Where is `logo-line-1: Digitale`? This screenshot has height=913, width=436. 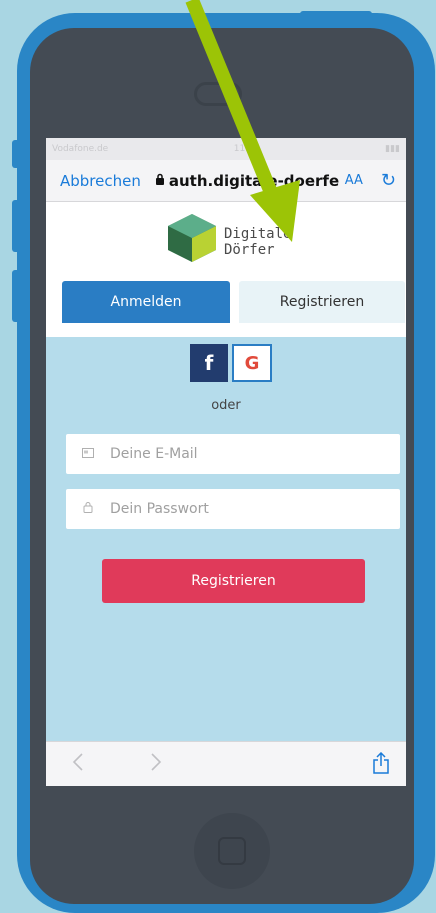
logo-line-1: Digitale is located at coordinates (258, 234).